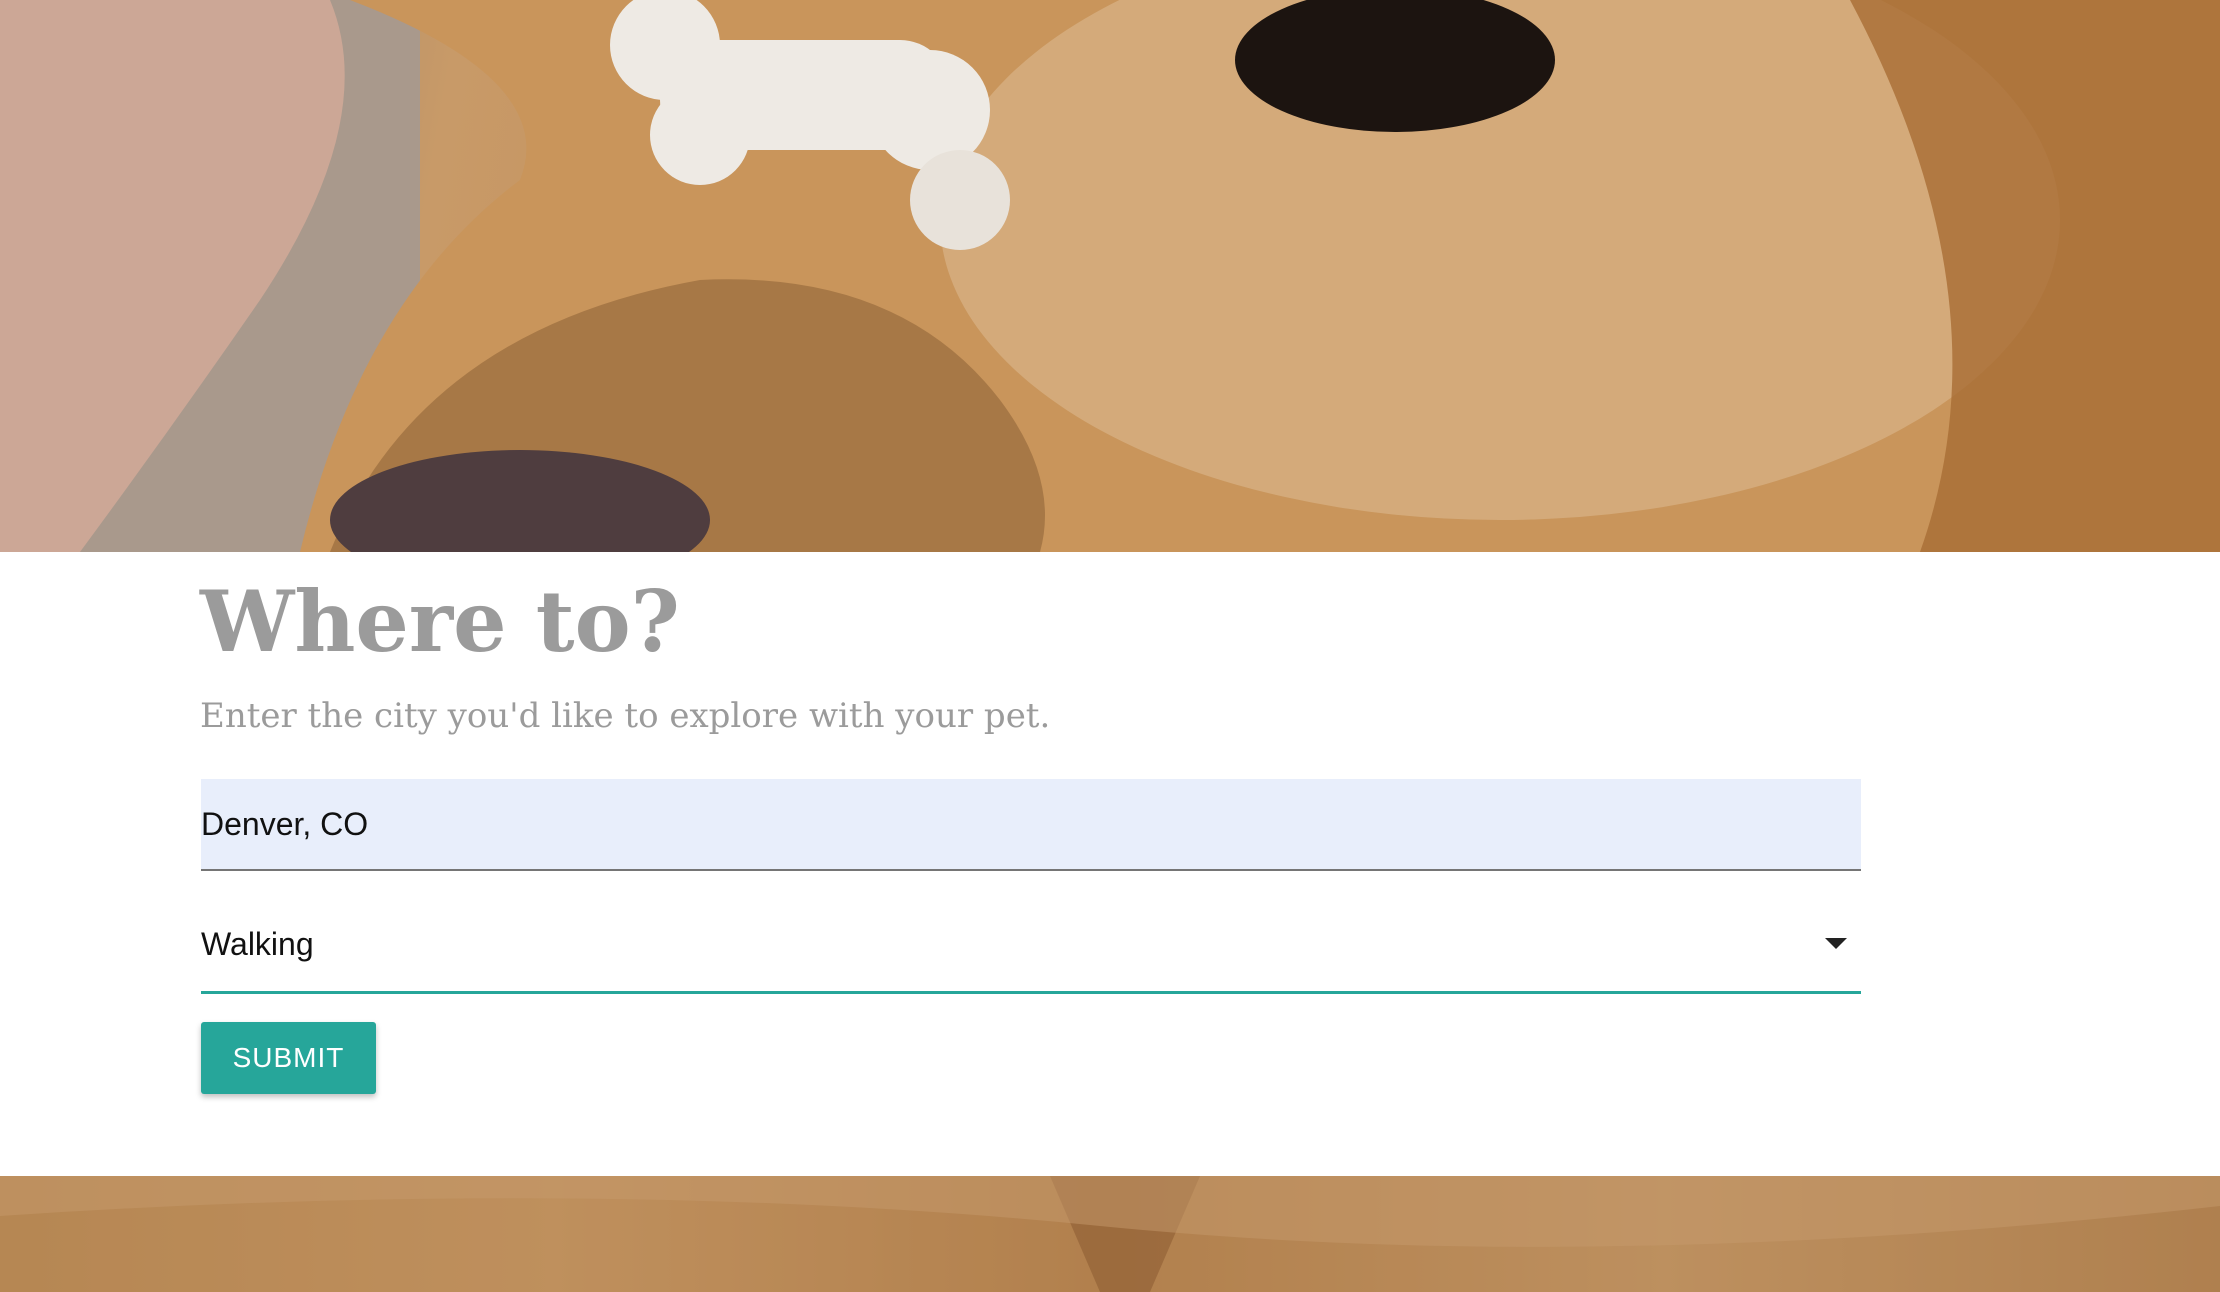 Image resolution: width=2220 pixels, height=1292 pixels. What do you see at coordinates (1031, 947) in the screenshot?
I see `travel-mode-select: Walking` at bounding box center [1031, 947].